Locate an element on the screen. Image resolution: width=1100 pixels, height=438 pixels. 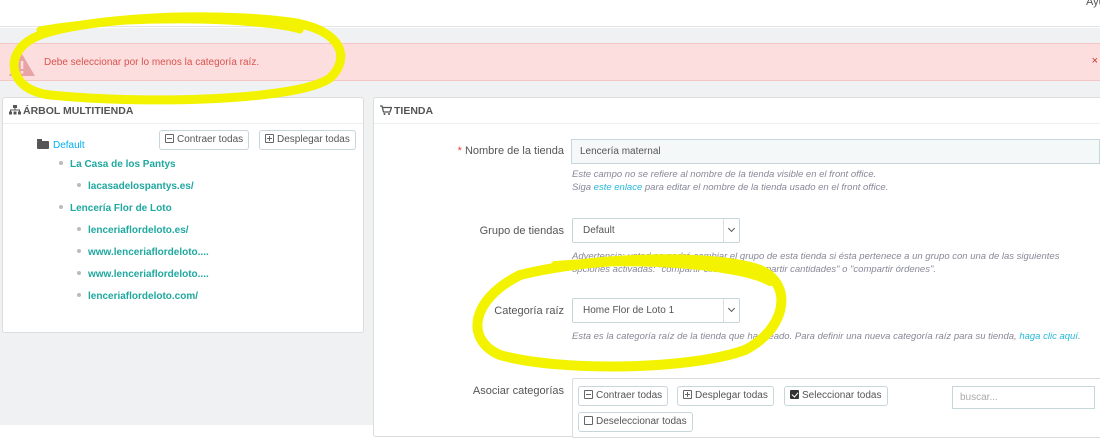
top-bar: Ayuda is located at coordinates (550, 13).